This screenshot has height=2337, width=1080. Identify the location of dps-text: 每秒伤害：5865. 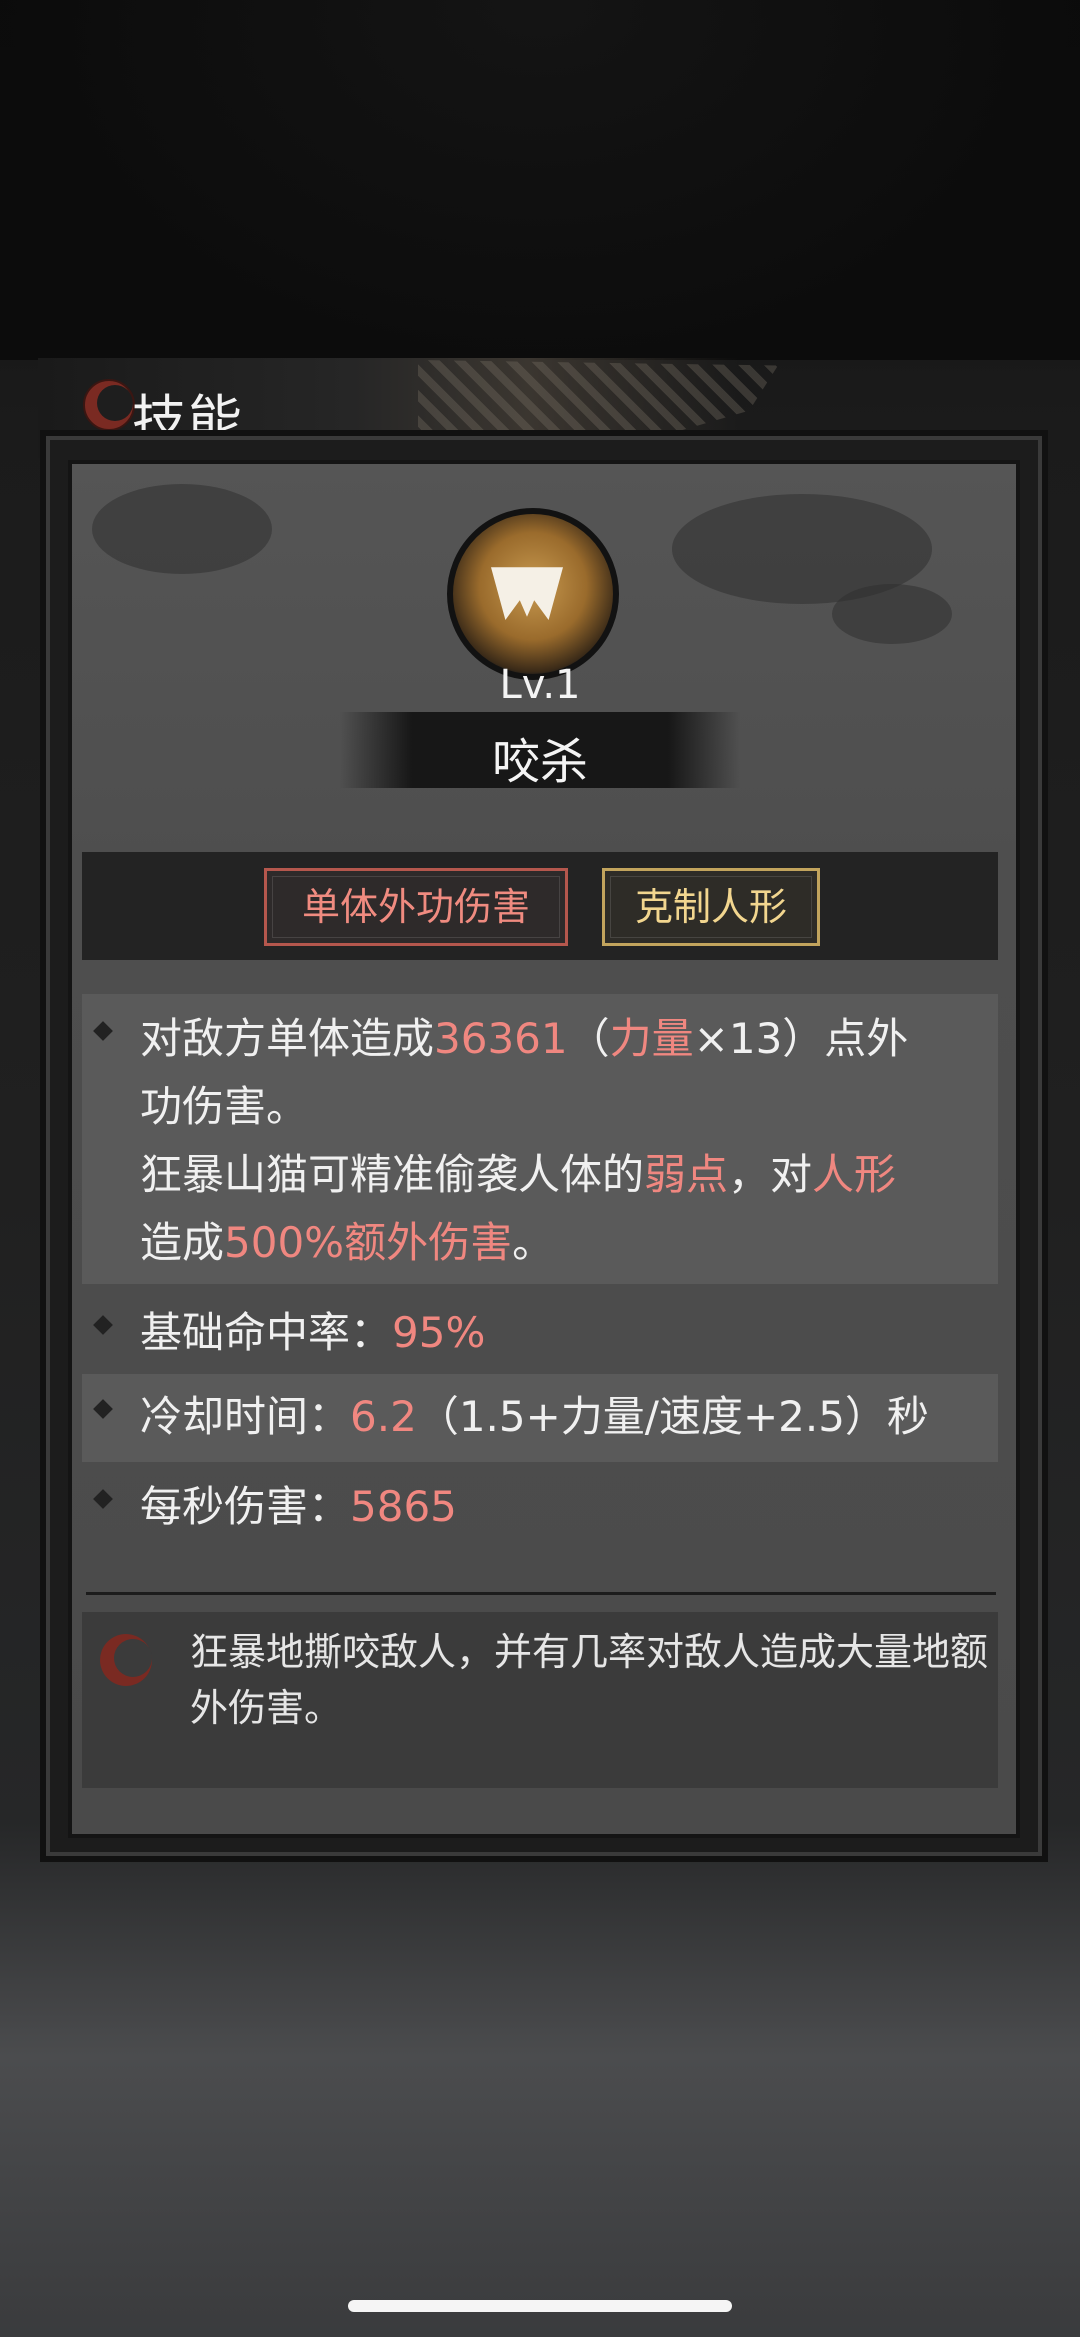
(298, 1506).